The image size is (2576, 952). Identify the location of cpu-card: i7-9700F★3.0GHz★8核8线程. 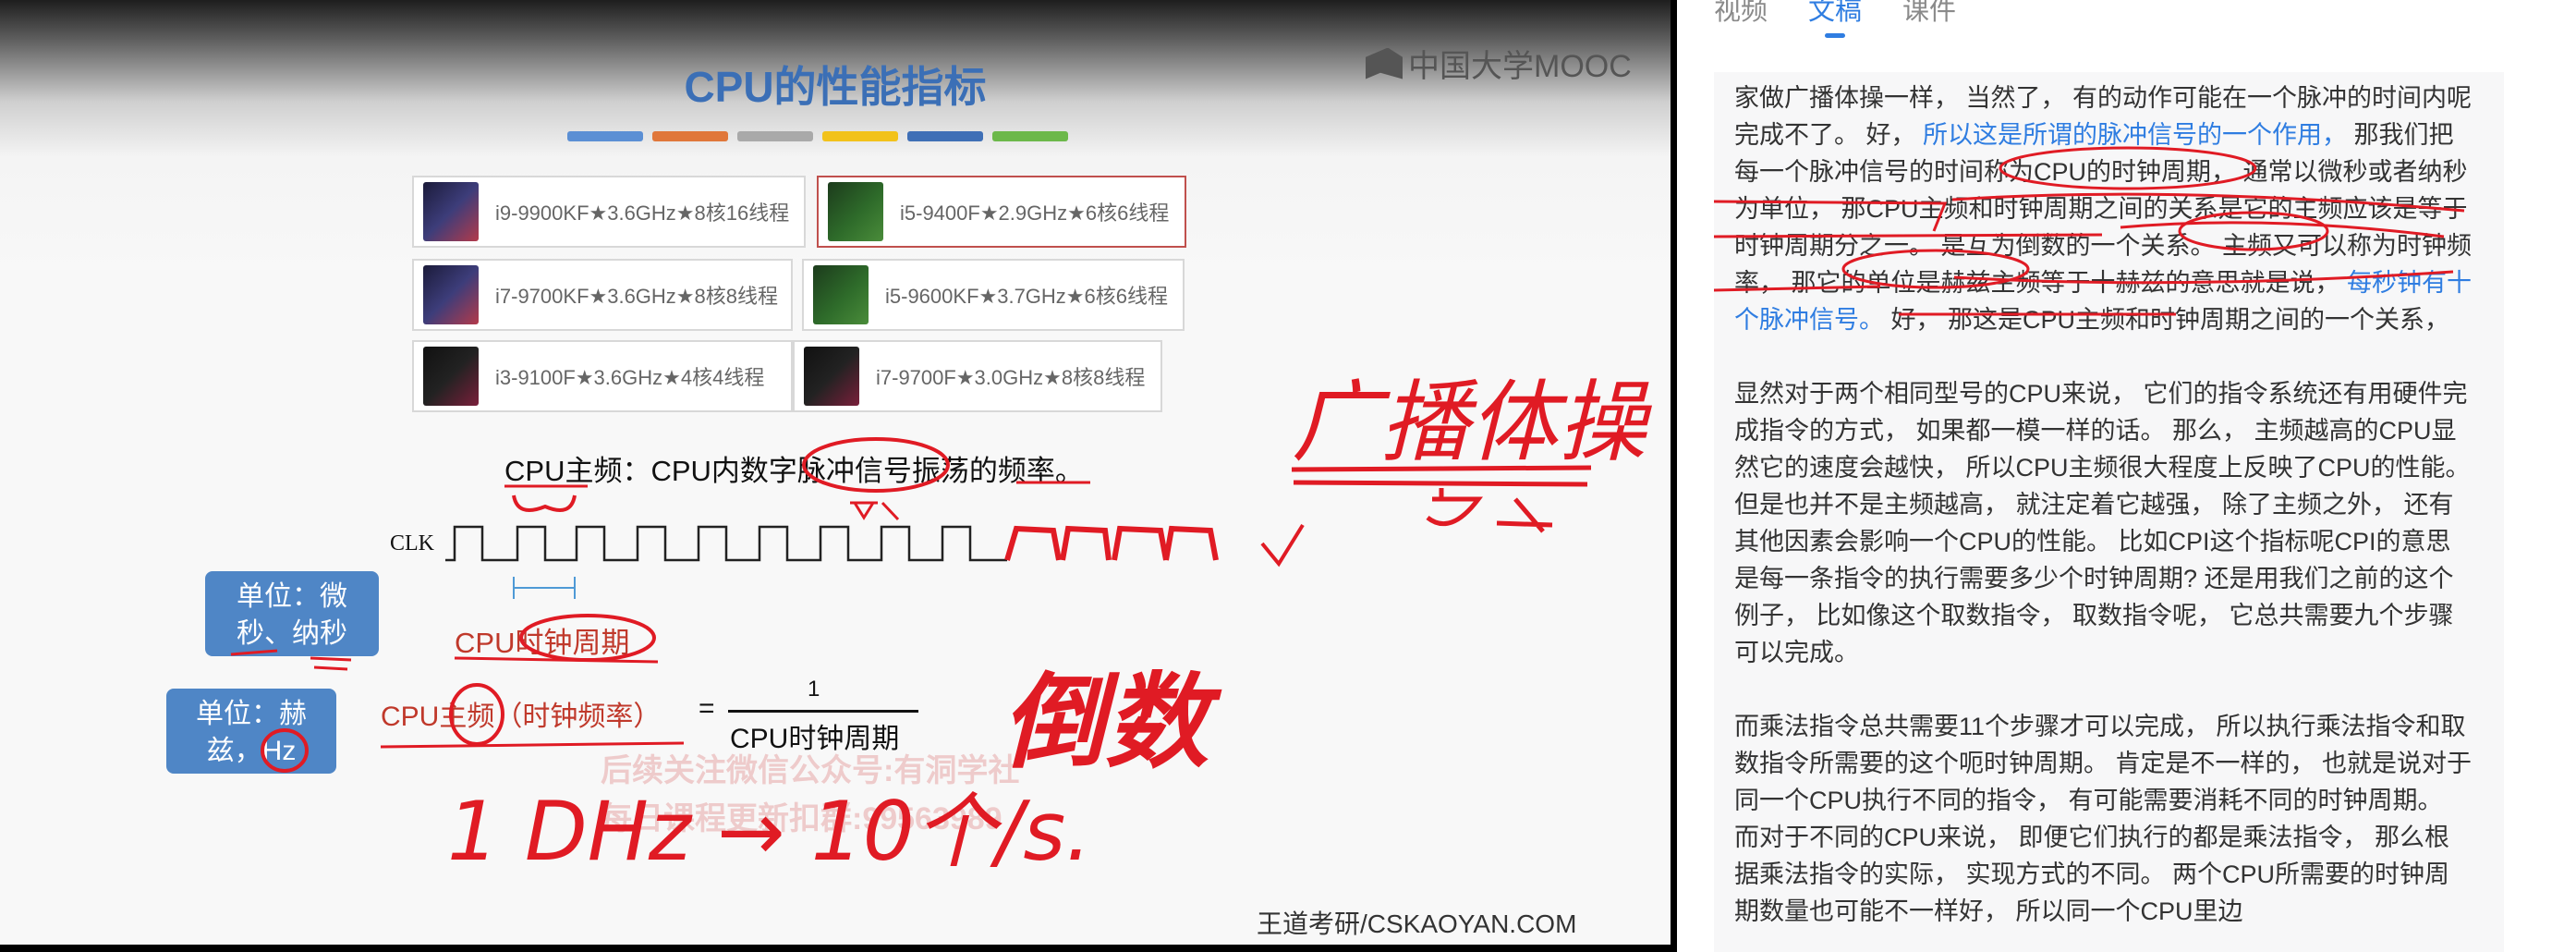
(978, 376).